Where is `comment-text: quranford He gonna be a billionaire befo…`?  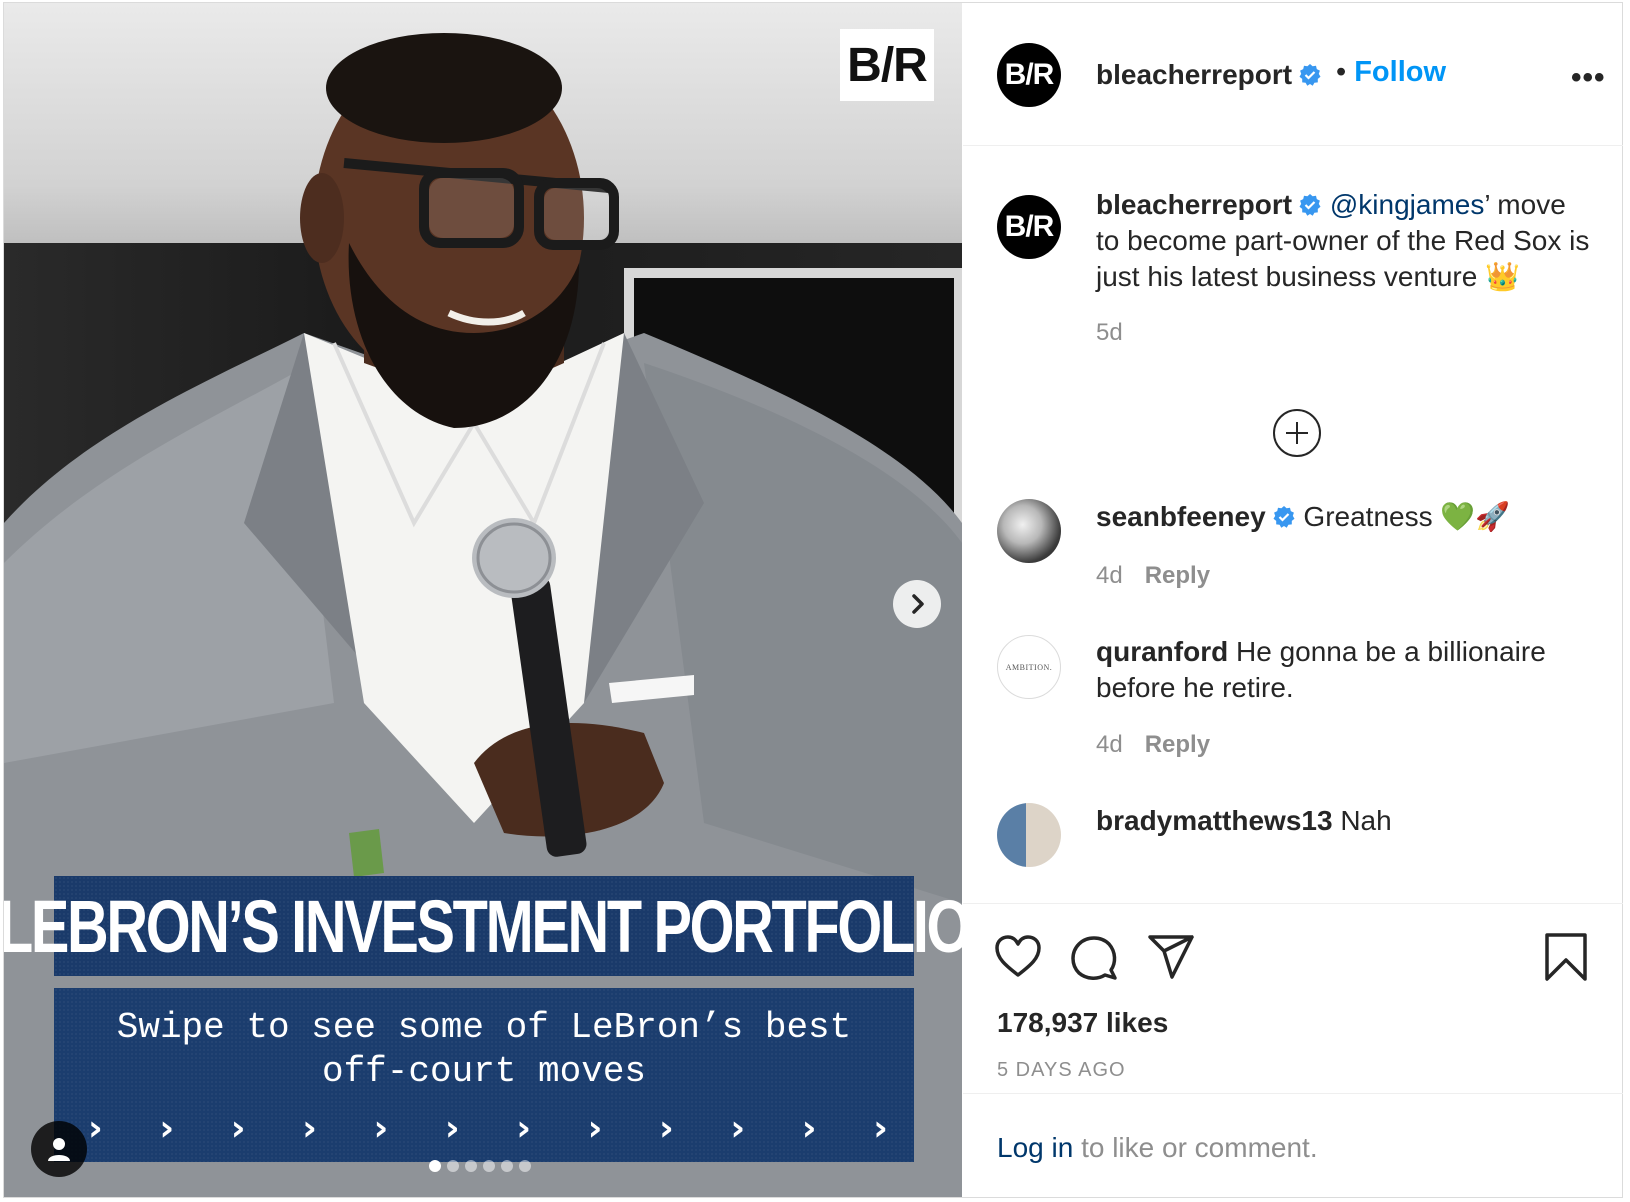
comment-text: quranford He gonna be a billionaire befo… is located at coordinates (1346, 670).